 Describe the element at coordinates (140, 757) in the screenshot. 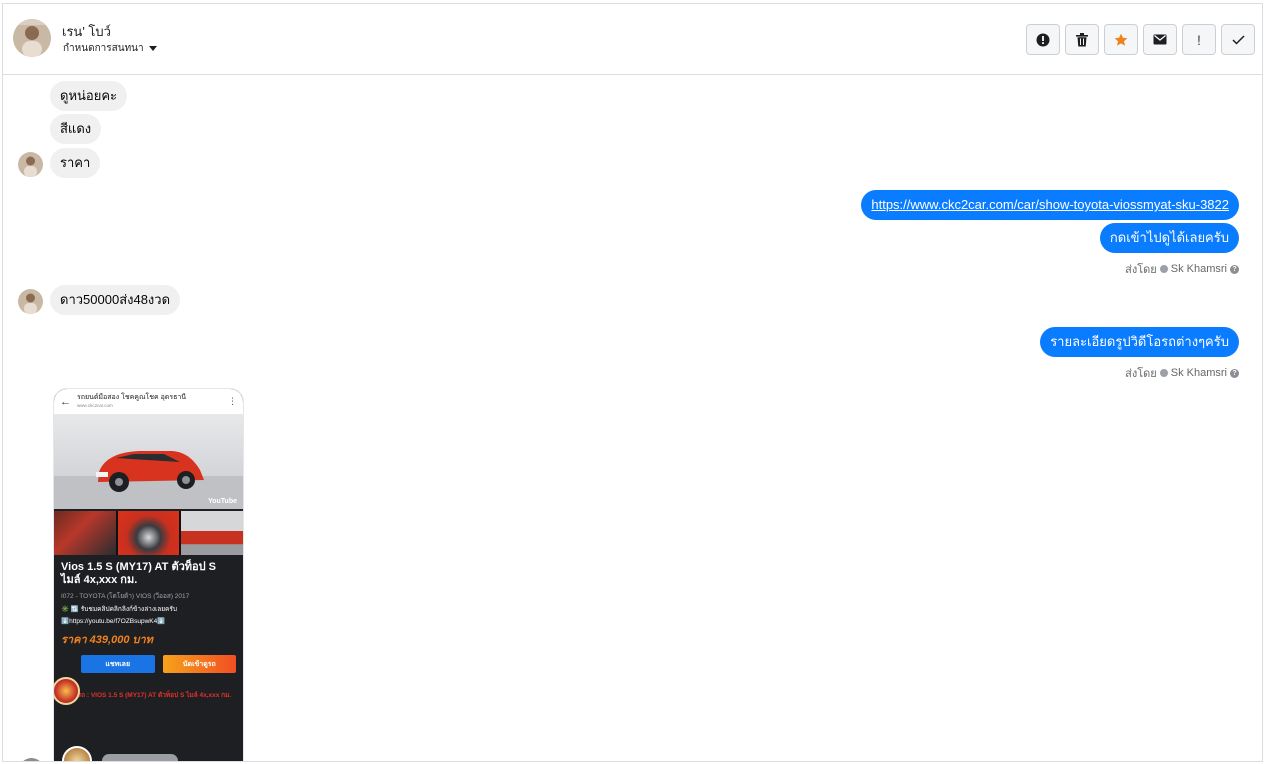

I see `screenshot-overlay-pill` at that location.